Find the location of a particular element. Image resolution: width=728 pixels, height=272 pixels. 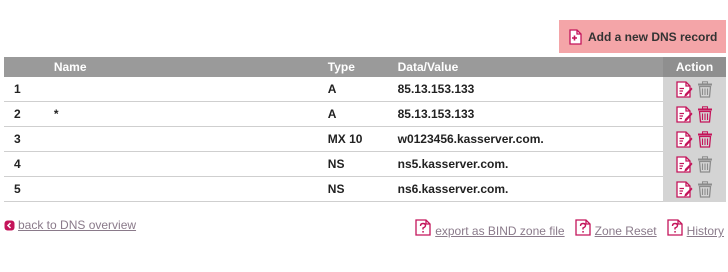

column-header-action: Action is located at coordinates (694, 67).